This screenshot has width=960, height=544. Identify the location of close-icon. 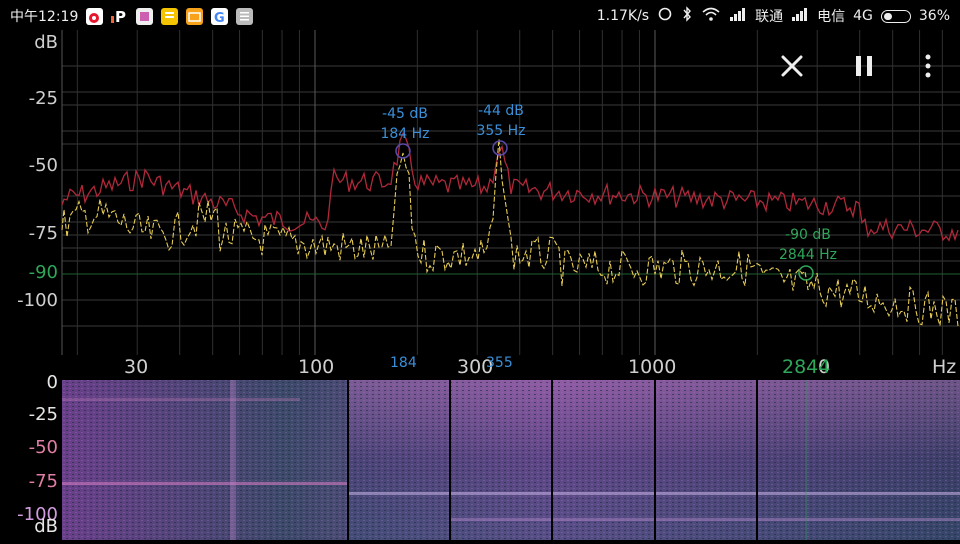
(792, 66).